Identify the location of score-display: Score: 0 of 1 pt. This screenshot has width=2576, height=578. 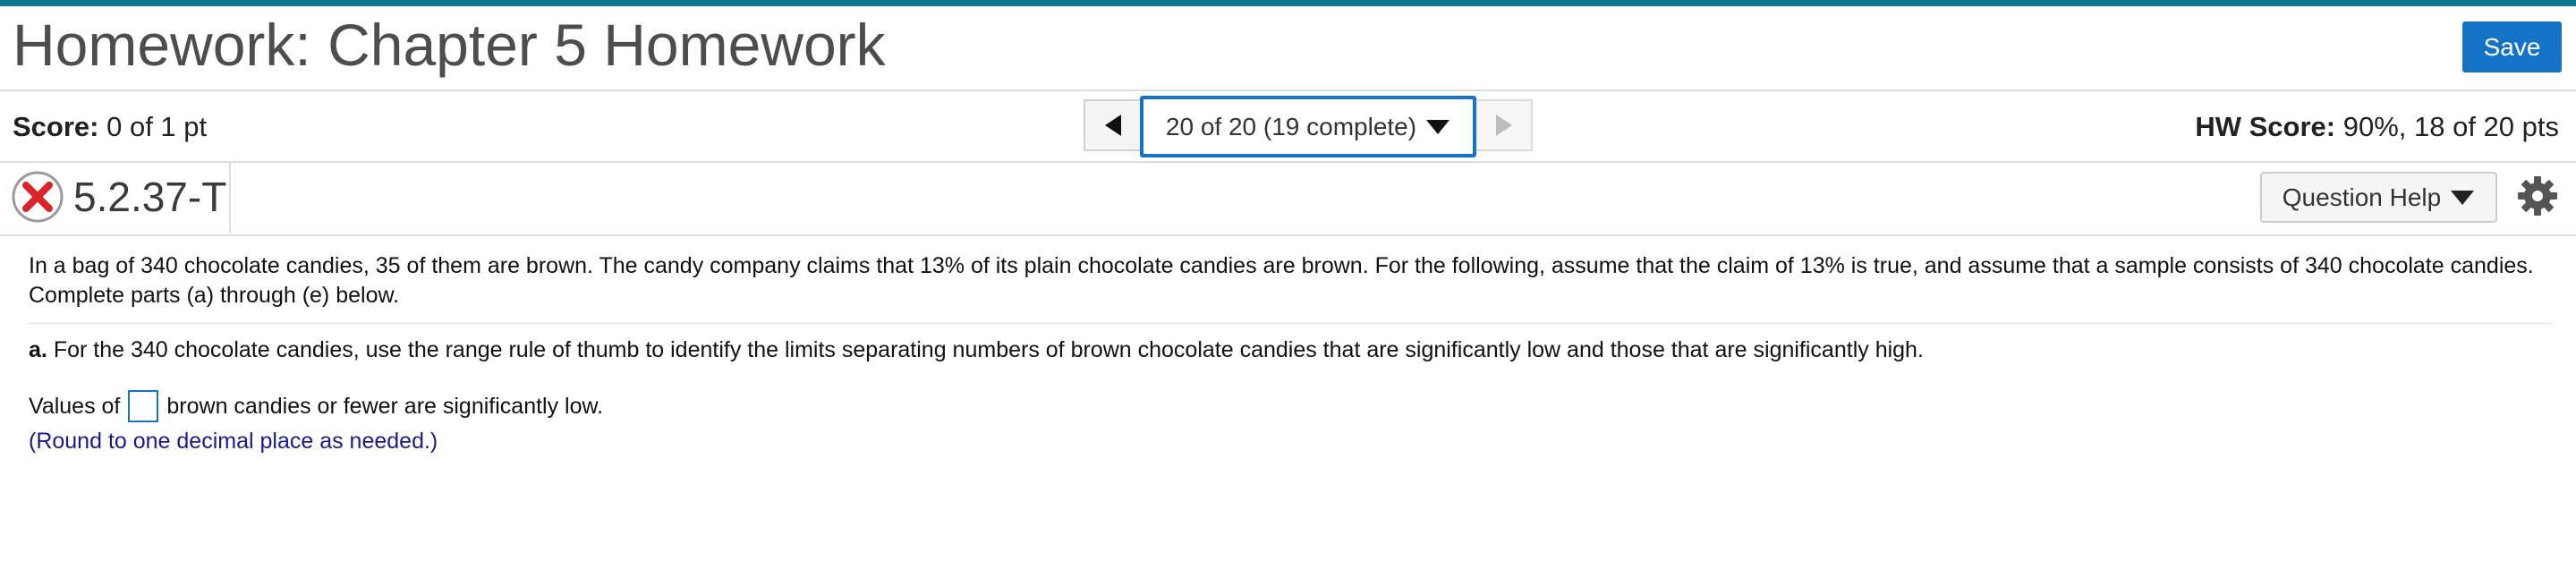
(110, 127).